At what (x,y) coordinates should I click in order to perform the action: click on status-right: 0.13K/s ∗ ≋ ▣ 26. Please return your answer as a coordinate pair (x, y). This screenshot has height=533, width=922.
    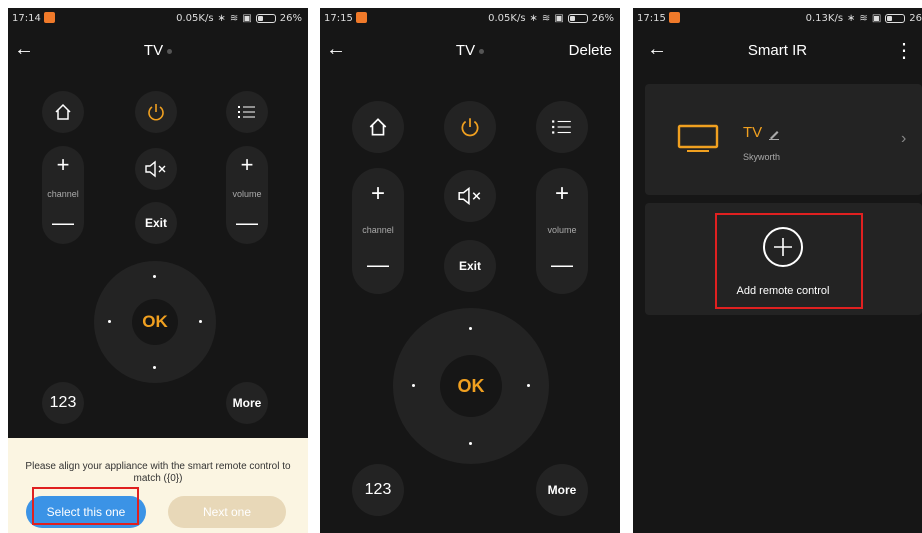
    Looking at the image, I should click on (864, 18).